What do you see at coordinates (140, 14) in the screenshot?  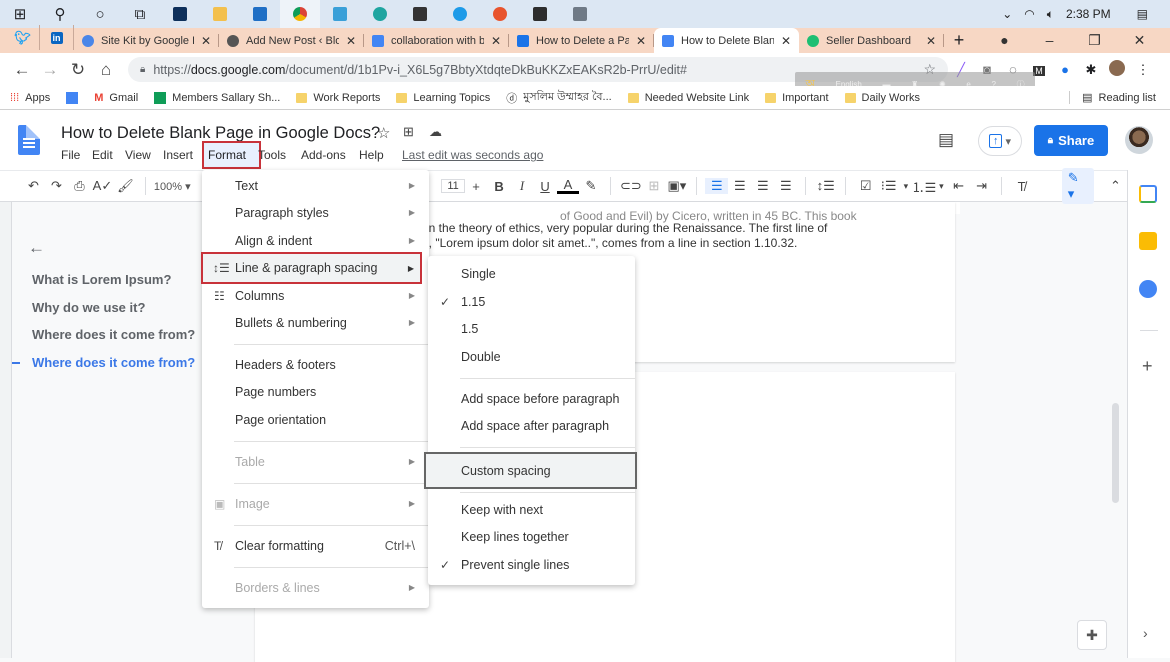 I see `task-view-icon: ⧉` at bounding box center [140, 14].